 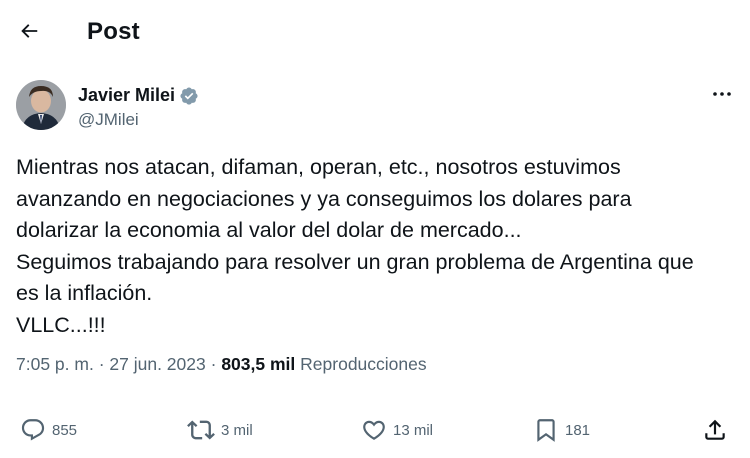 What do you see at coordinates (157, 364) in the screenshot?
I see `post-date: 27 jun. 2023` at bounding box center [157, 364].